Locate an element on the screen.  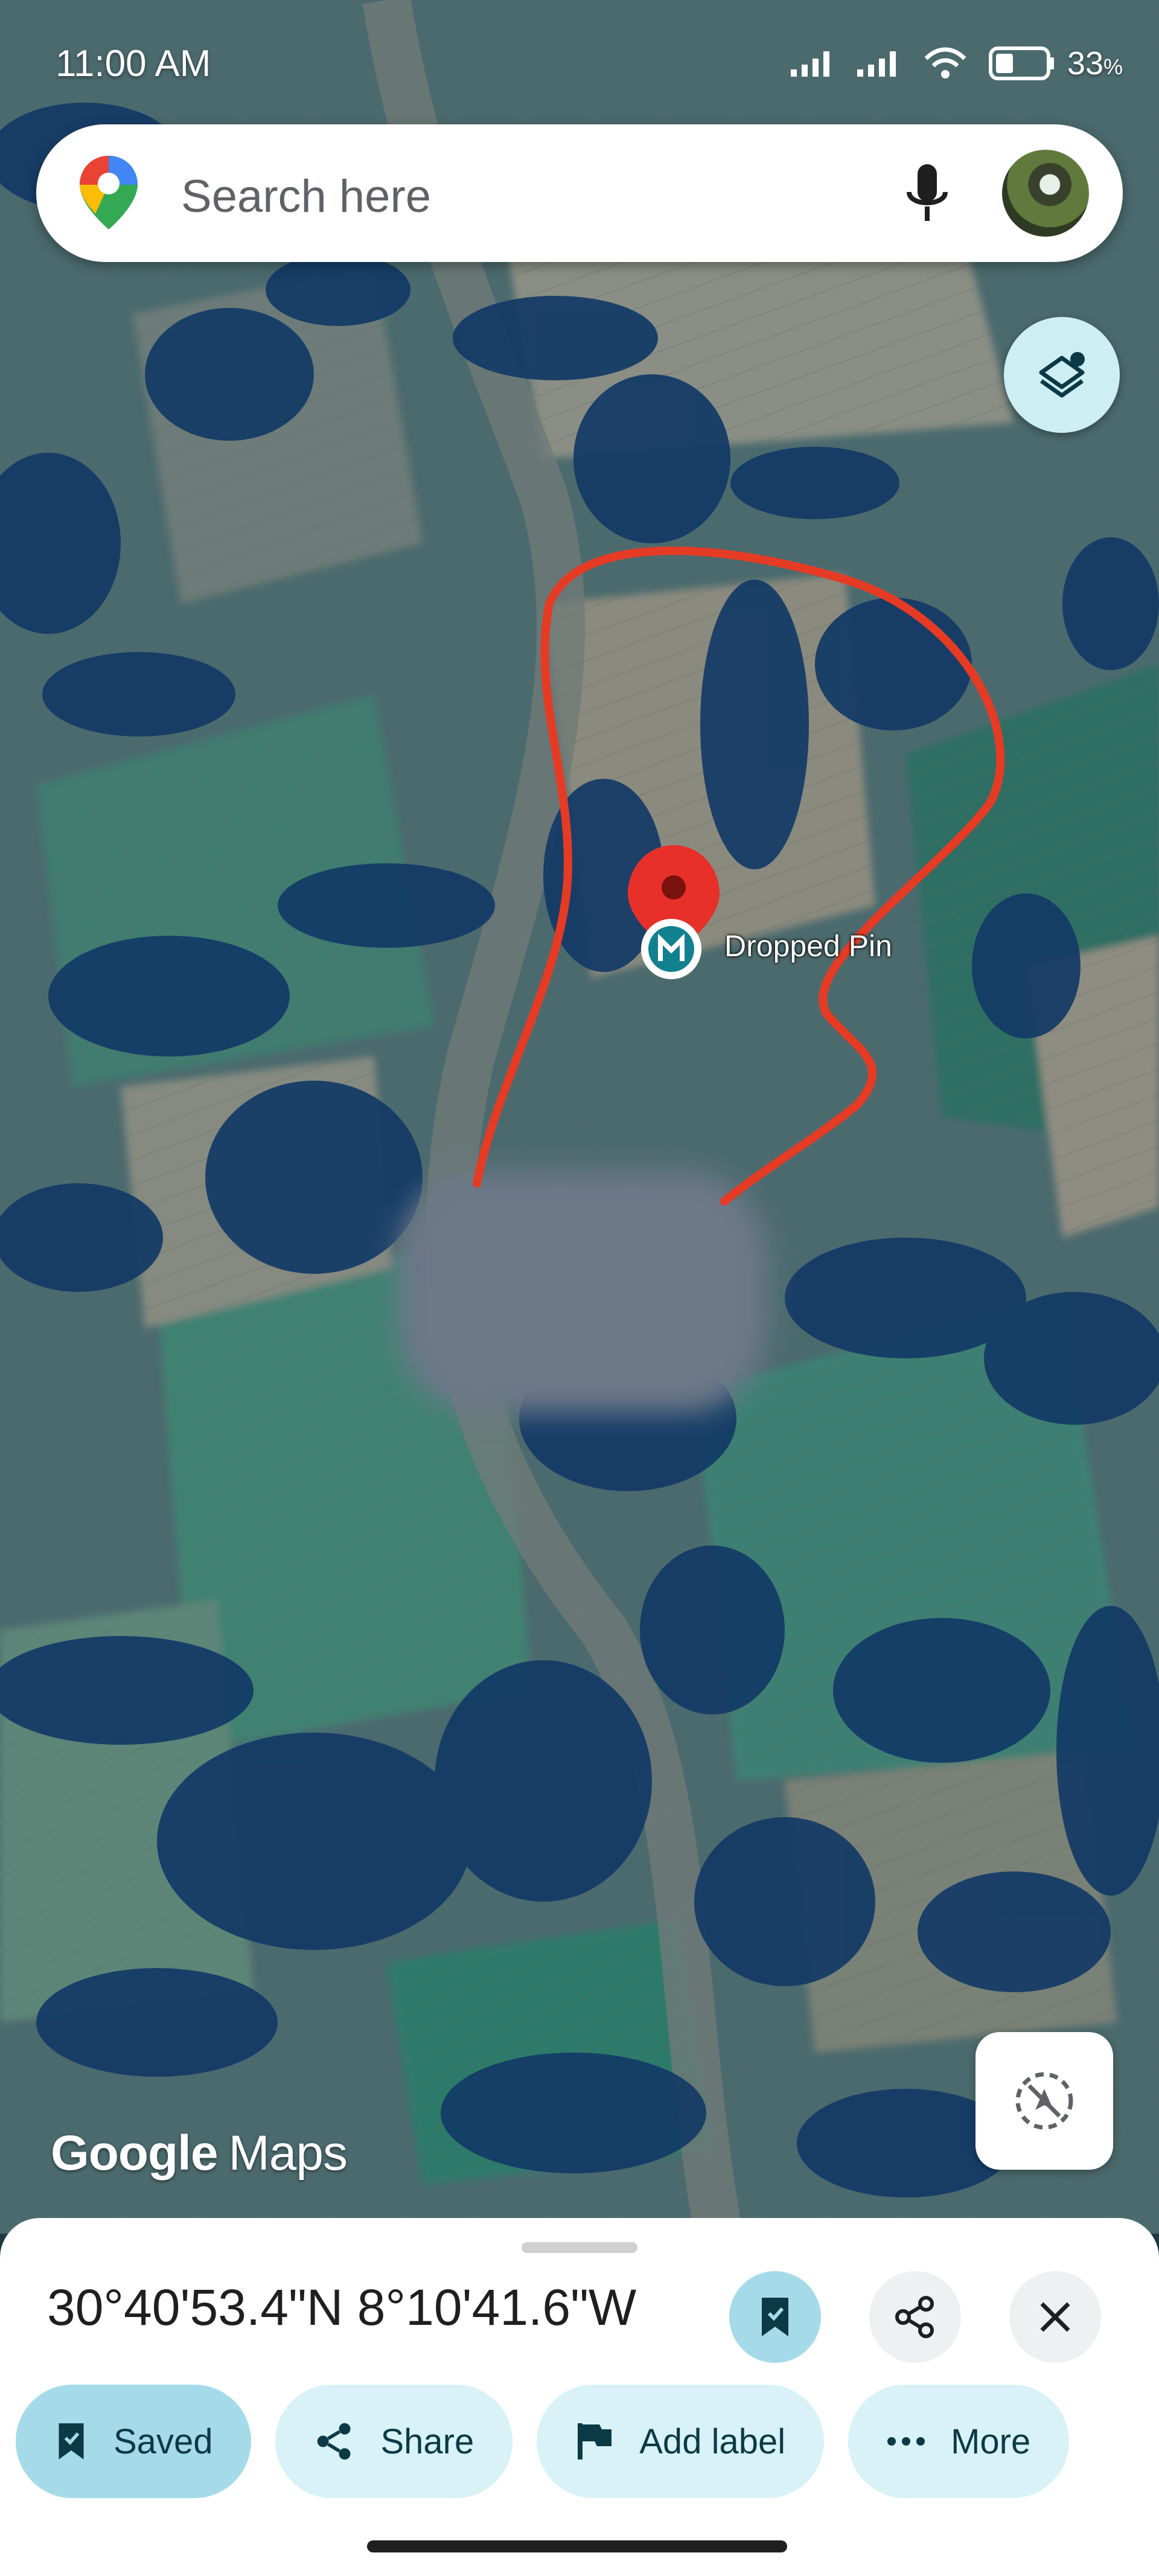
search-bar: Search here is located at coordinates (579, 193).